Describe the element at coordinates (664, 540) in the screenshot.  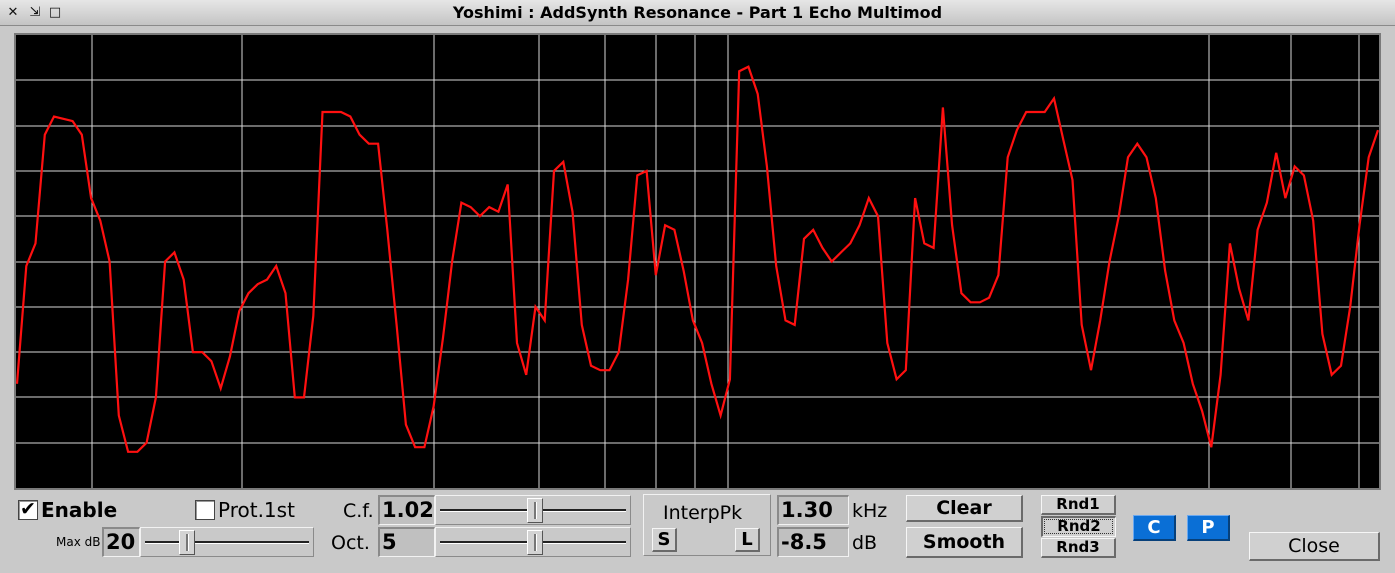
I see `interp-s-button: S` at that location.